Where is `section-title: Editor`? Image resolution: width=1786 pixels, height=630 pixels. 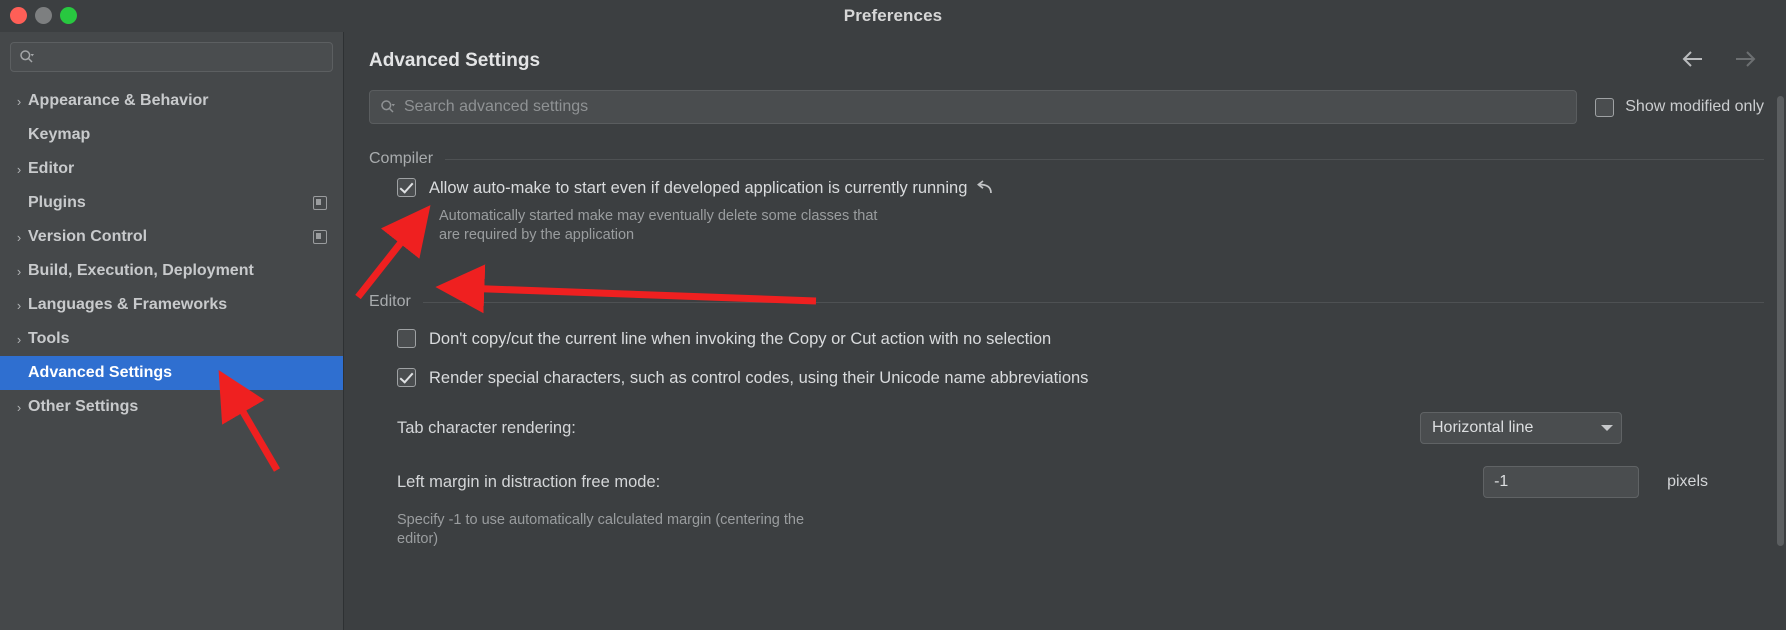 section-title: Editor is located at coordinates (390, 301).